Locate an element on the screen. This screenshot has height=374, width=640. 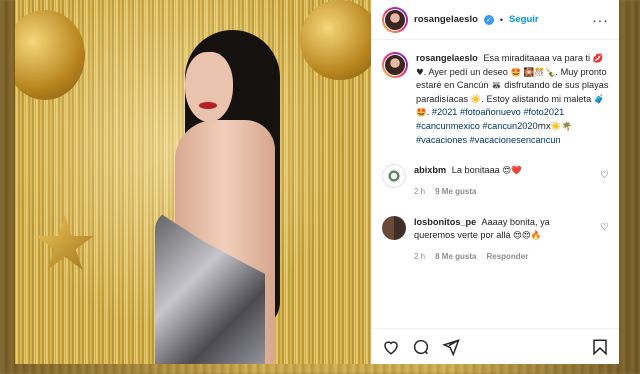
comment-text: La bonitaaa is located at coordinates (475, 170).